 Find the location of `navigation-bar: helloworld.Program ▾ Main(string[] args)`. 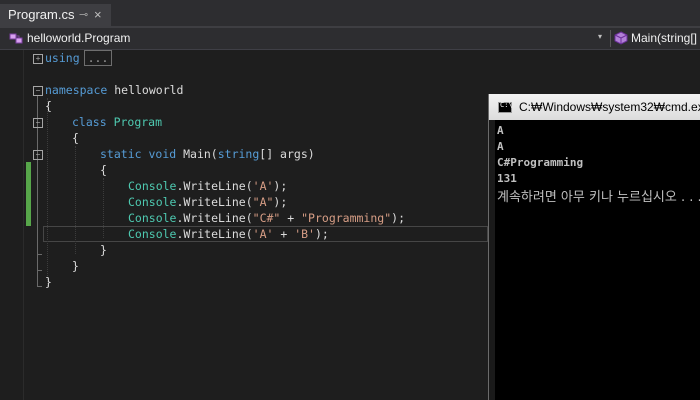

navigation-bar: helloworld.Program ▾ Main(string[] args) is located at coordinates (350, 39).